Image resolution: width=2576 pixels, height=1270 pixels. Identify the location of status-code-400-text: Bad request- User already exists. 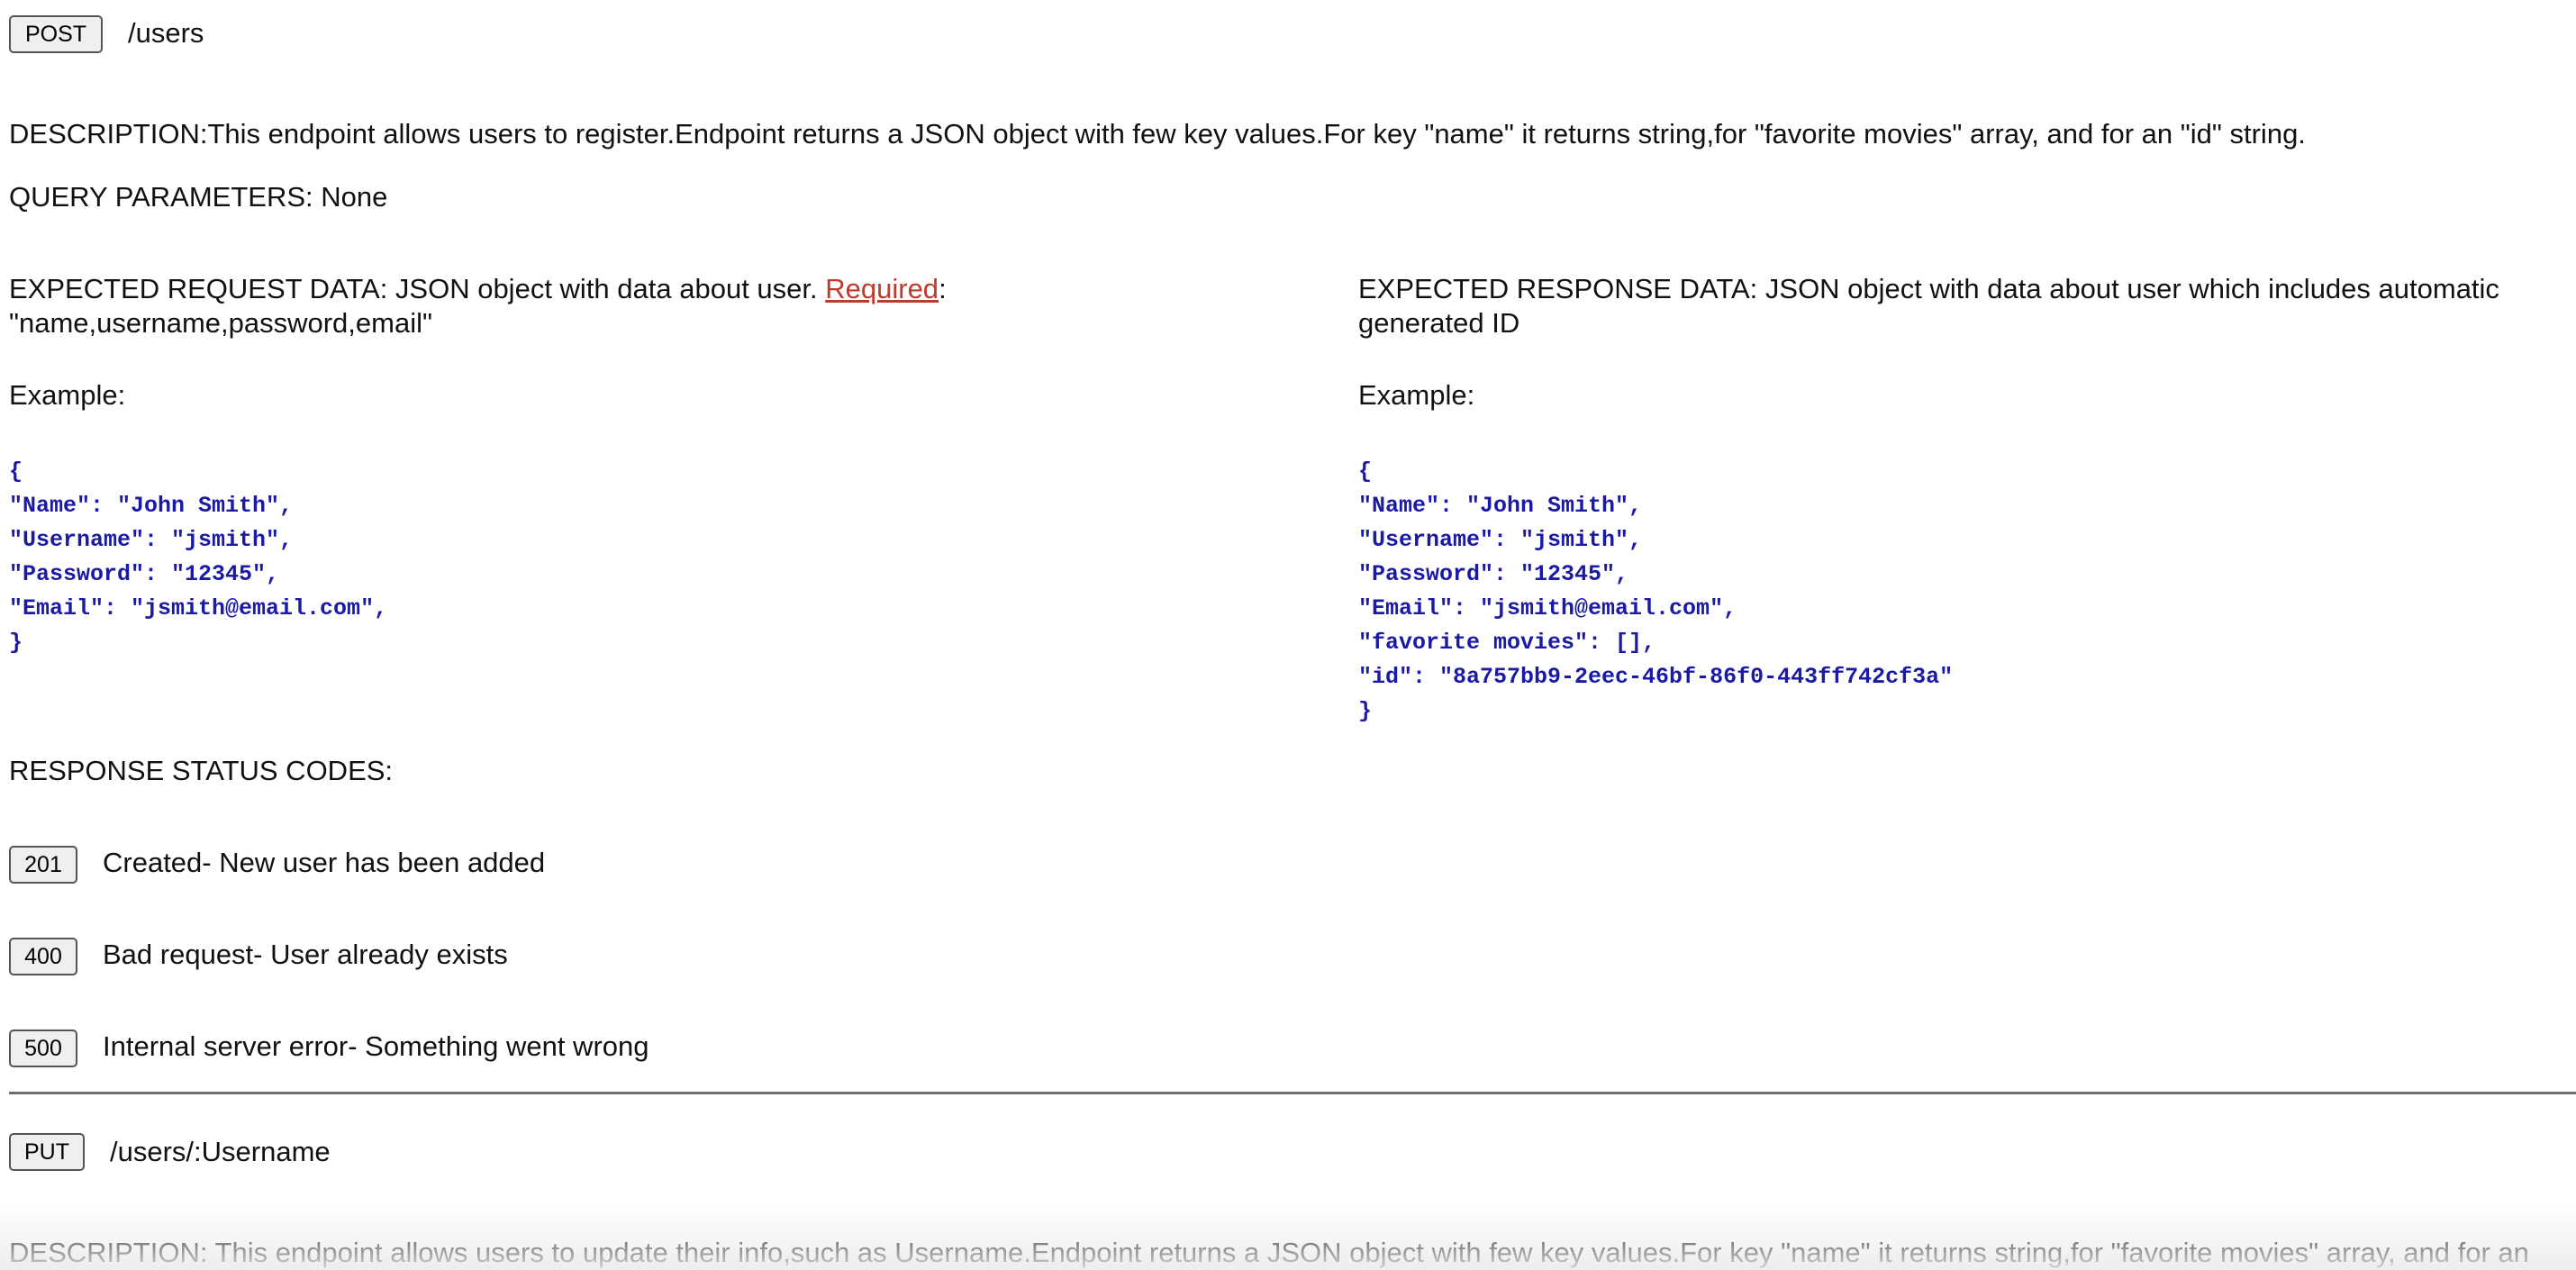
(306, 954).